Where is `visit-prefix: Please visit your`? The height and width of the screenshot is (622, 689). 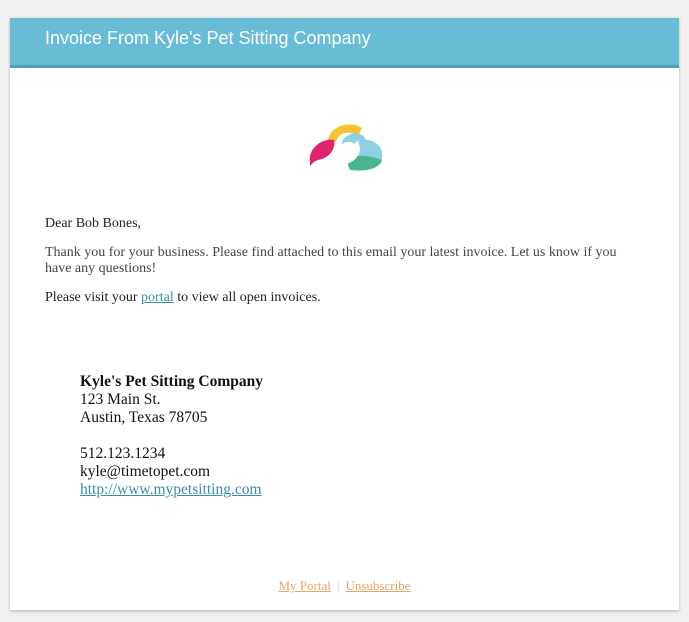 visit-prefix: Please visit your is located at coordinates (93, 297).